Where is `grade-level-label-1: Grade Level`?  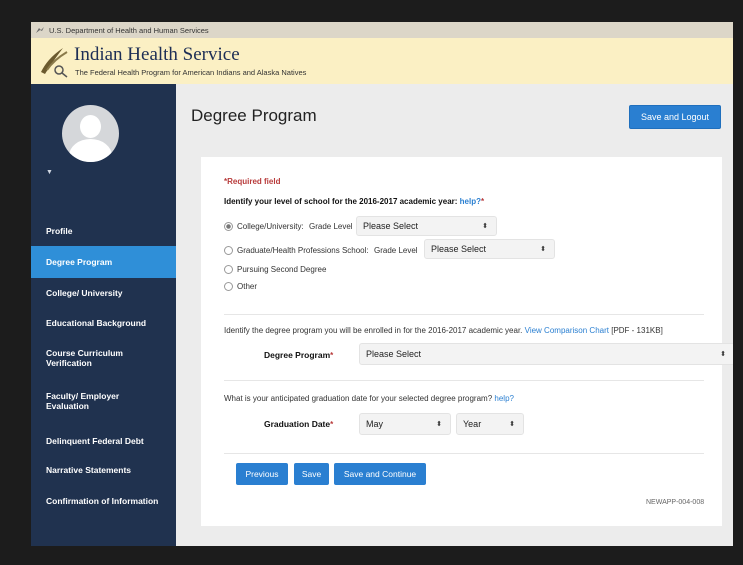 grade-level-label-1: Grade Level is located at coordinates (331, 226).